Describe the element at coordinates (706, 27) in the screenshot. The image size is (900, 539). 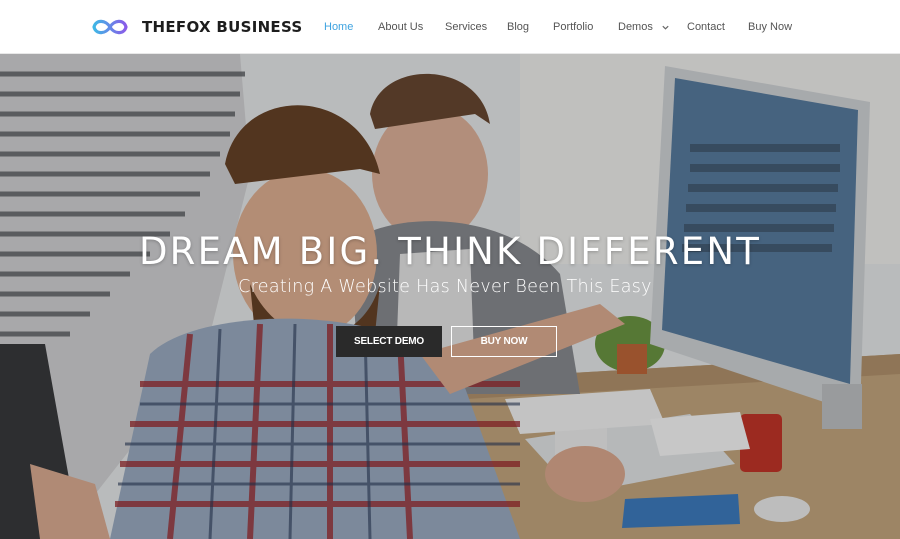
I see `nav-item-contact: Contact` at that location.